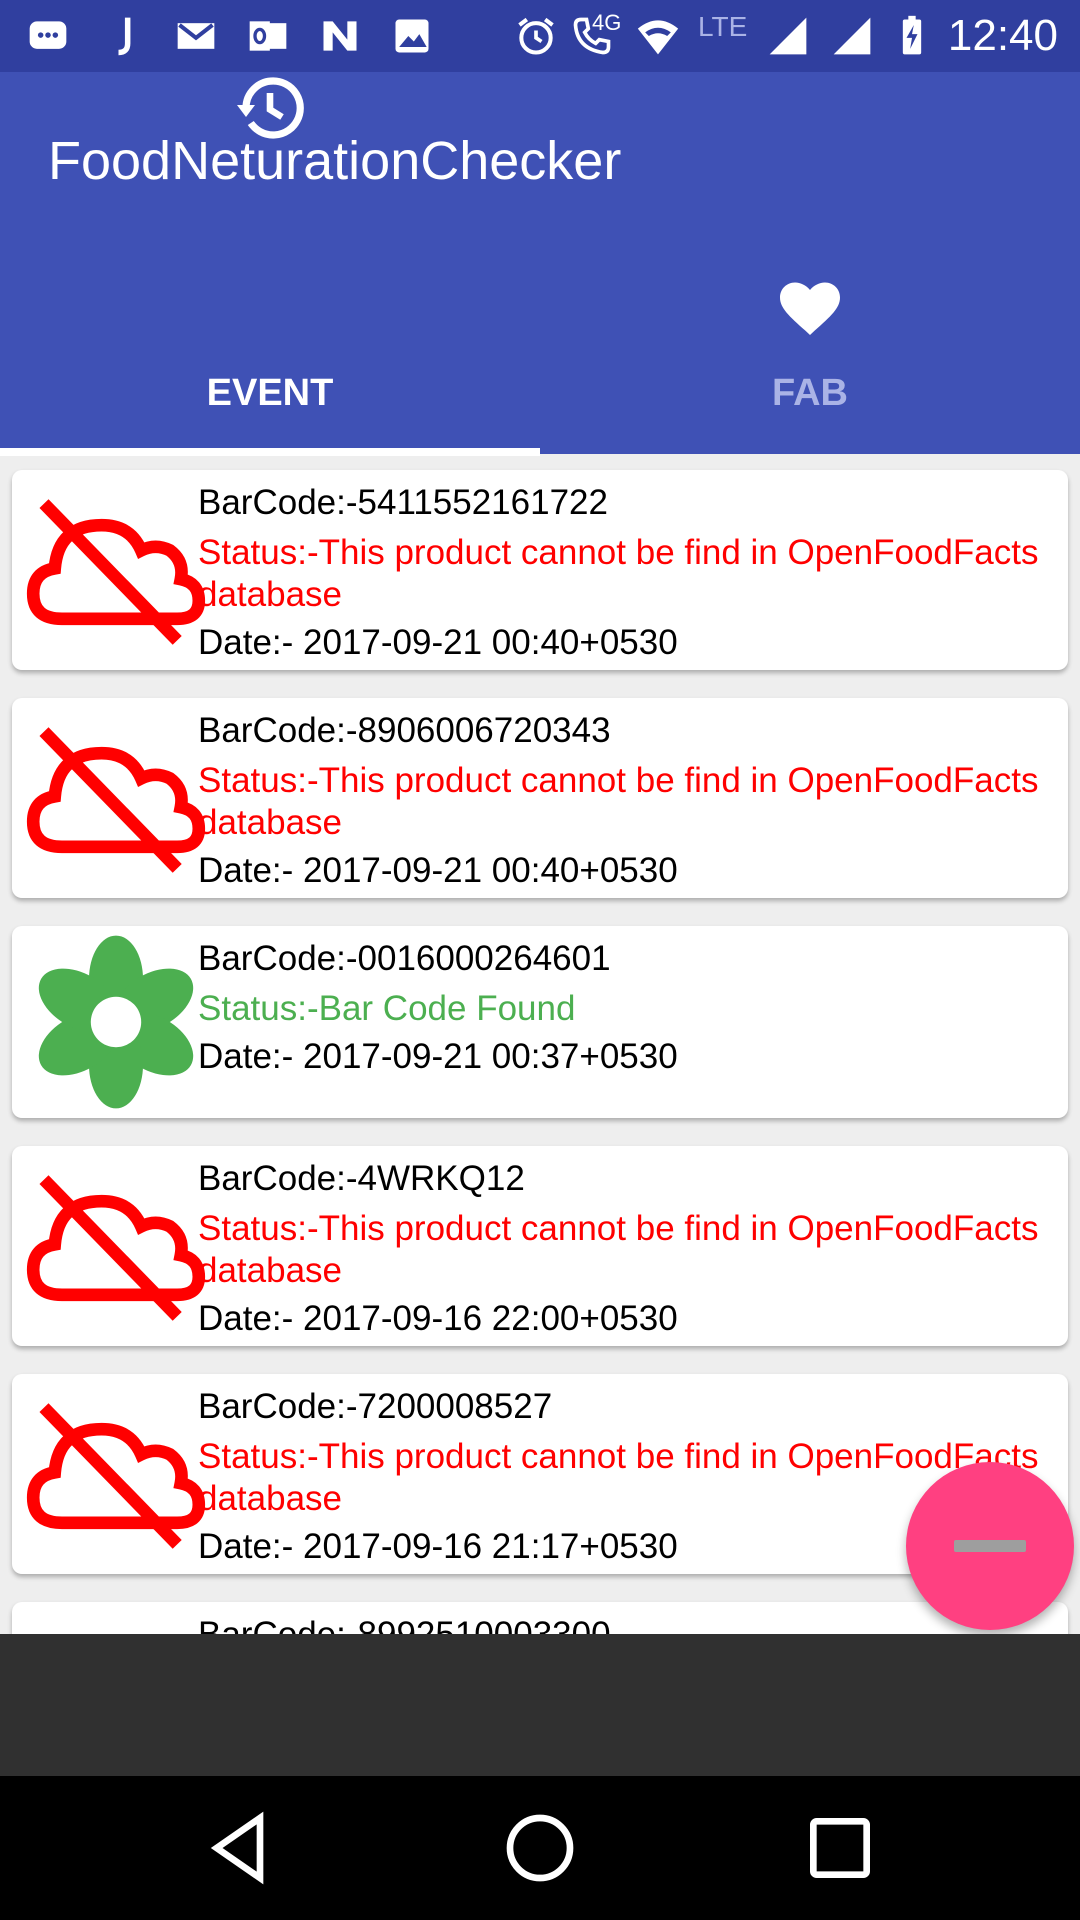 This screenshot has width=1080, height=1920. I want to click on bottom-panel, so click(540, 1705).